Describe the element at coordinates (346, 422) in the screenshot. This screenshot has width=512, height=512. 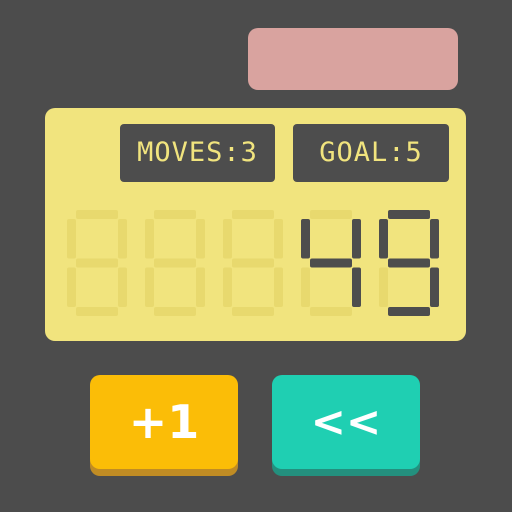
I see `back-button: <<` at that location.